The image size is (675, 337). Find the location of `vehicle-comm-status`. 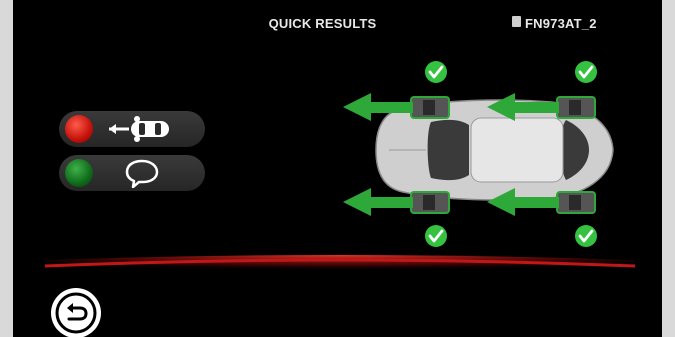

vehicle-comm-status is located at coordinates (132, 129).